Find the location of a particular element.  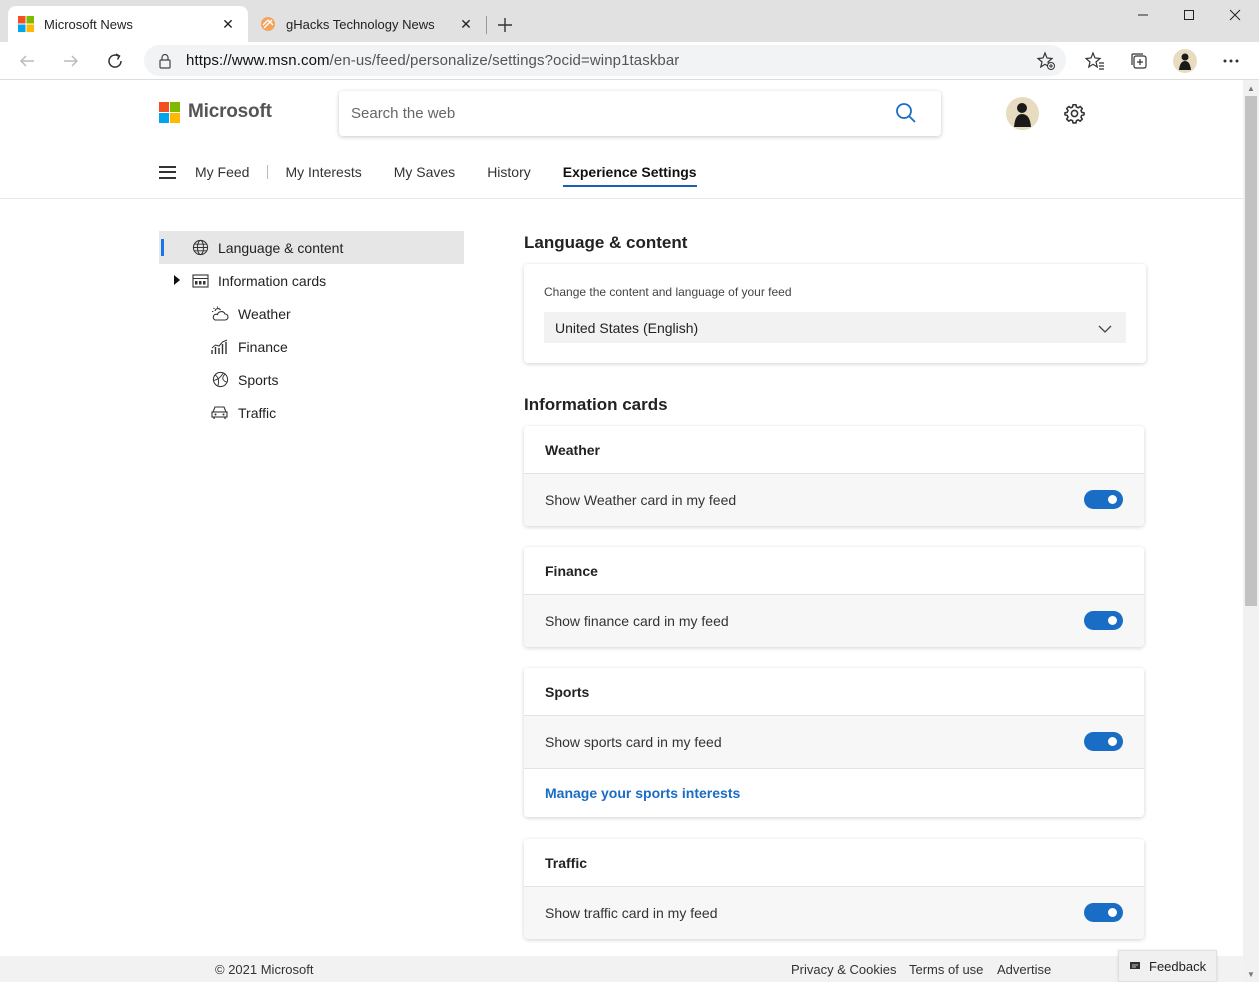

finance-toggle is located at coordinates (1103, 620).